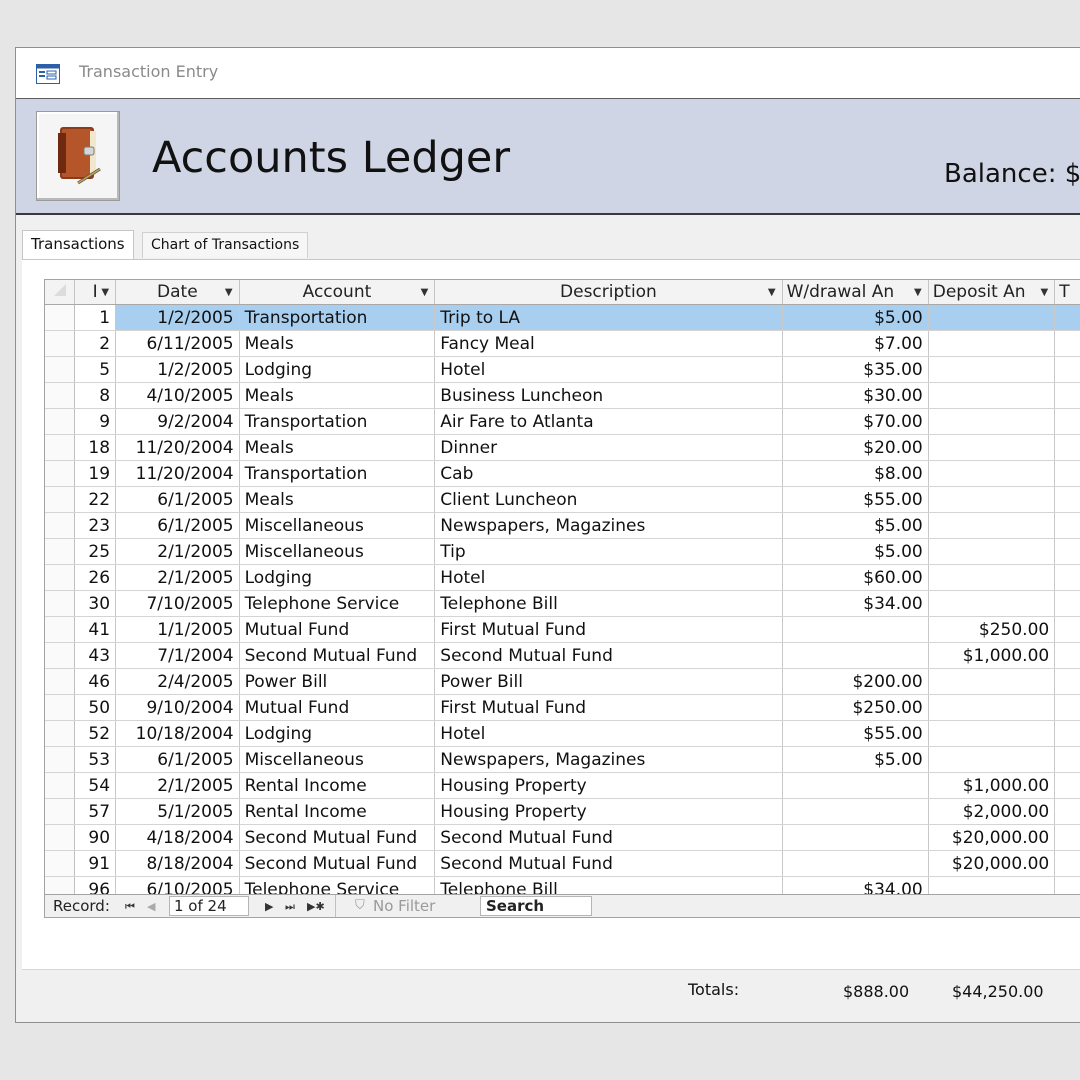  Describe the element at coordinates (337, 885) in the screenshot. I see `cell-account: Telephone Service` at that location.